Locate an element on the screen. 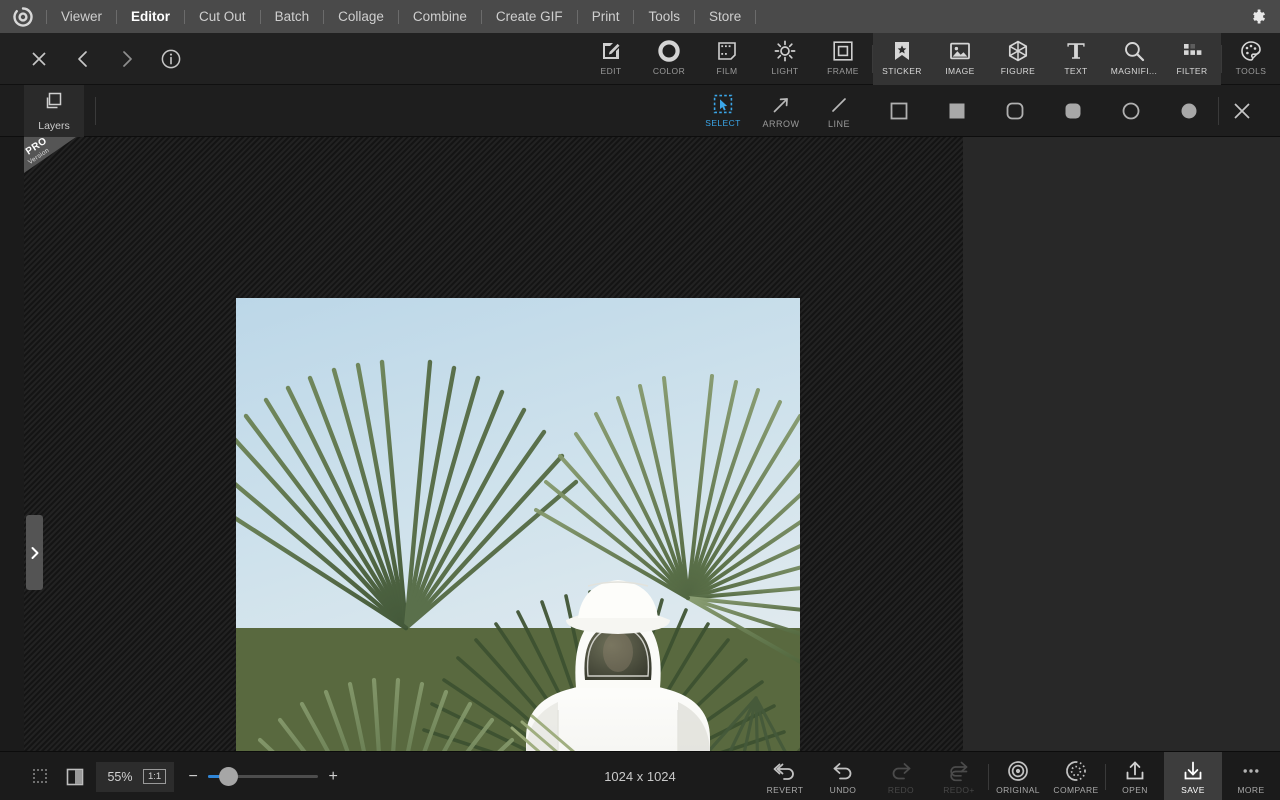  redo-plus-icon is located at coordinates (959, 771).